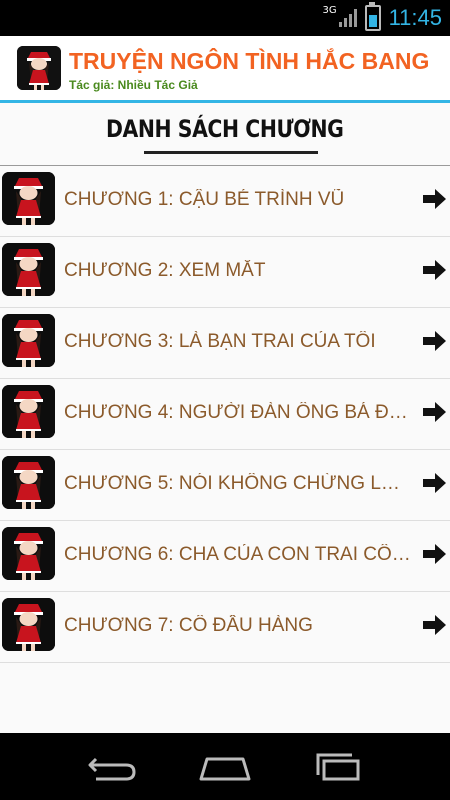 Image resolution: width=450 pixels, height=800 pixels. What do you see at coordinates (238, 554) in the screenshot?
I see `chapter-label: CHƯƠNG 6: CHA CỦA CON TRAI CÔ LÀ AI` at bounding box center [238, 554].